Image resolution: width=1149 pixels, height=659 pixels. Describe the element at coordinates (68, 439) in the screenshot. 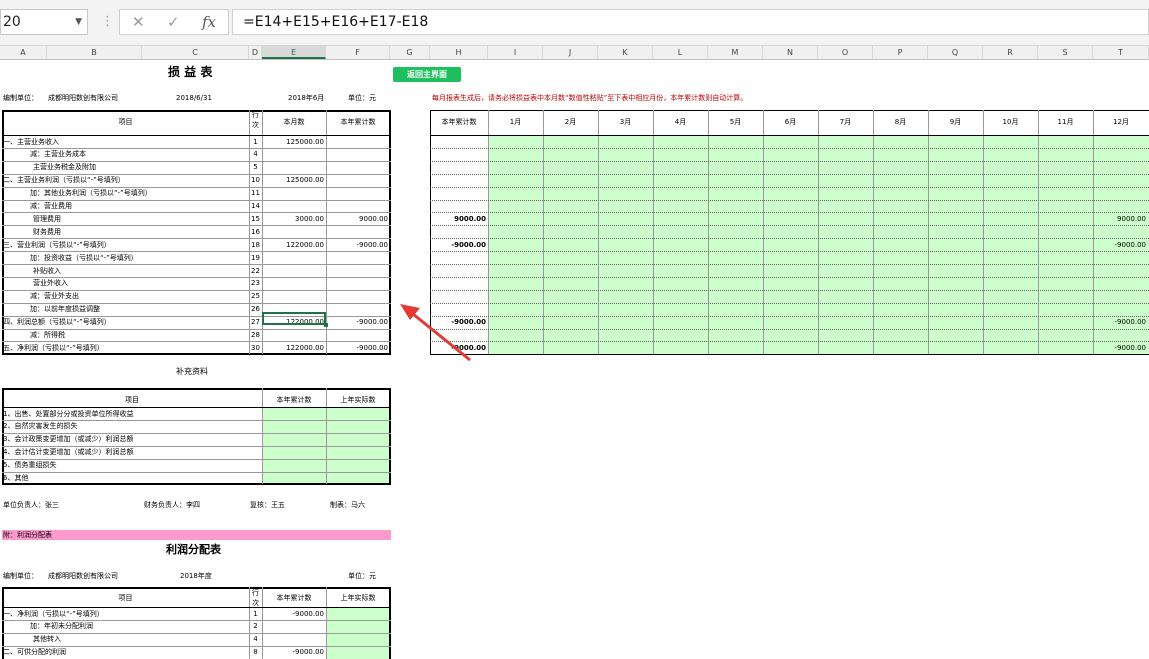

I see `supplement-row-item: 3、会计政策变更增加（或减少）利润总额` at that location.